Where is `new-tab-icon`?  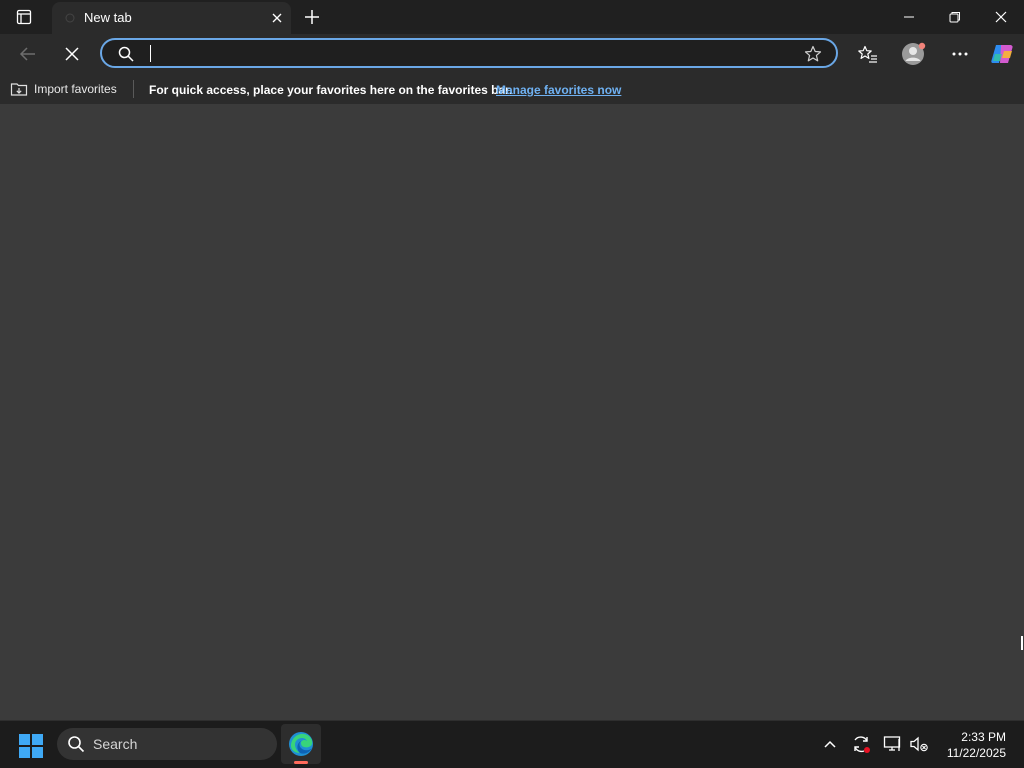 new-tab-icon is located at coordinates (312, 17).